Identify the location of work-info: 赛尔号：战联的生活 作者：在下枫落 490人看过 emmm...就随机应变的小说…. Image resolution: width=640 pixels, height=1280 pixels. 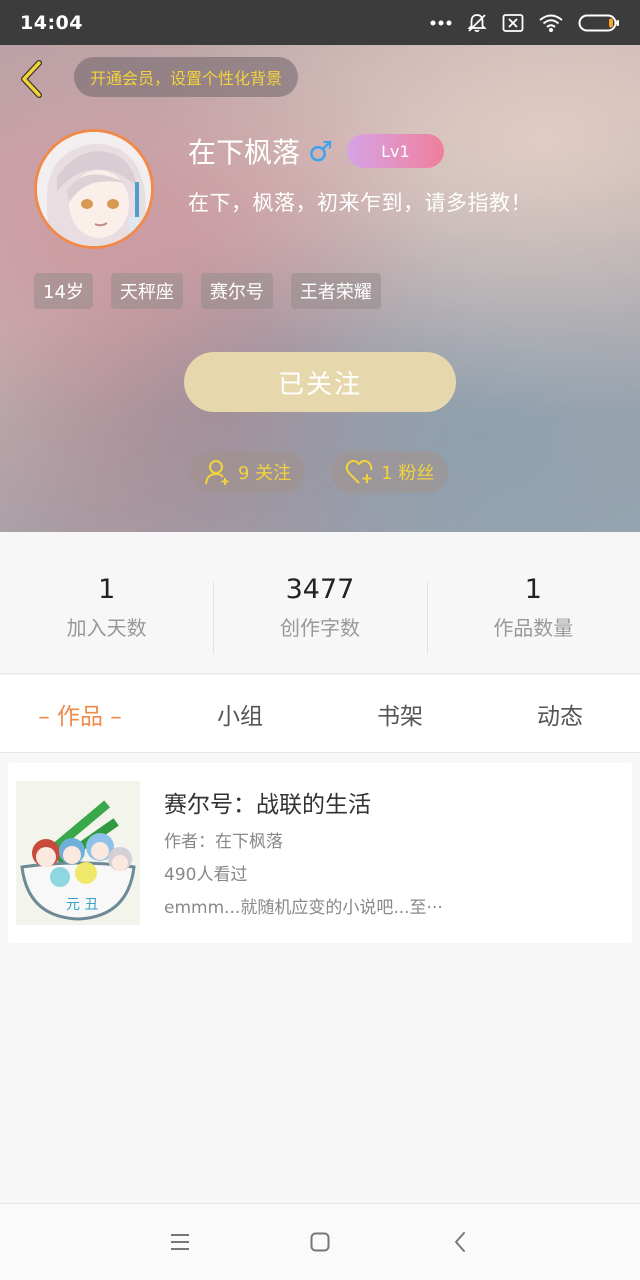
(303, 853).